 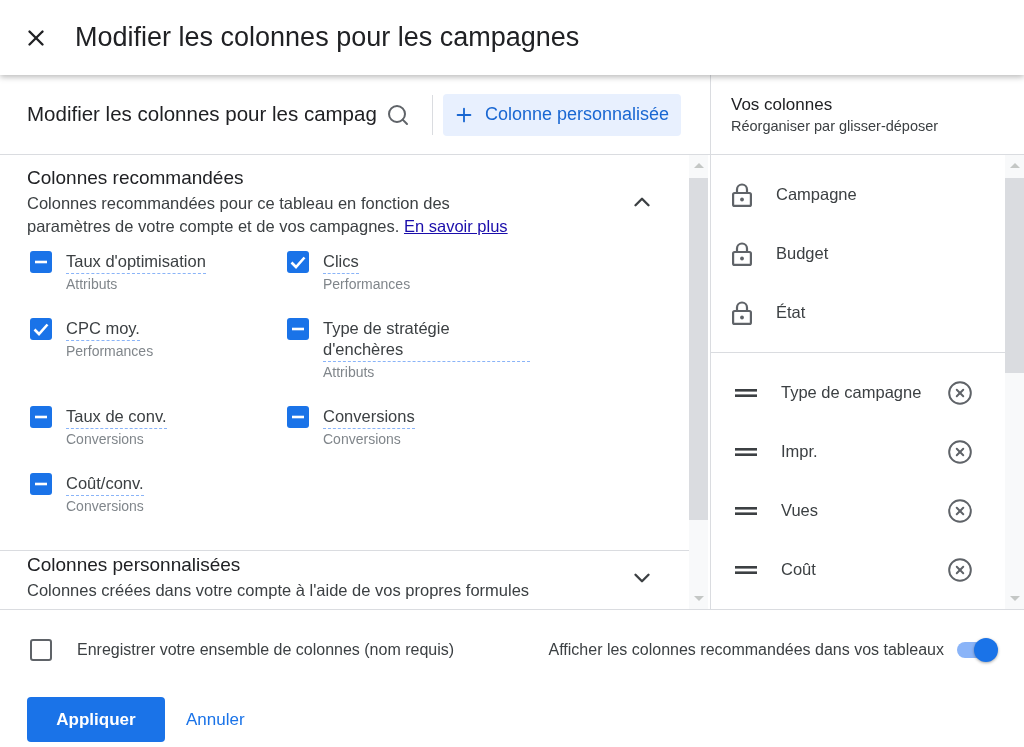 I want to click on search-field: Modifier les colonnes pour les campag, so click(x=206, y=114).